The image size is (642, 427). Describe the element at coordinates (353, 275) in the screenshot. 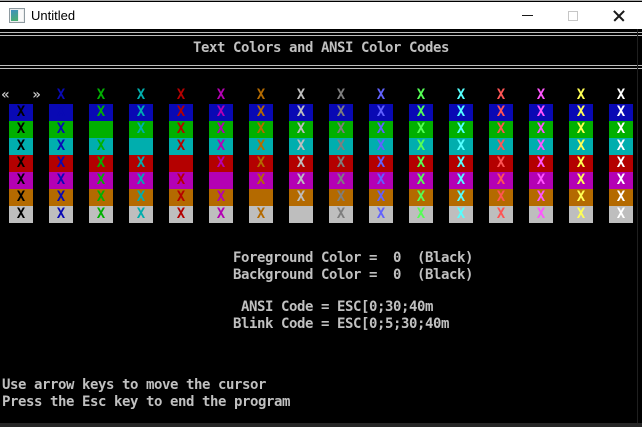

I see `background-color-status: Background Color = 0 (Black)` at that location.